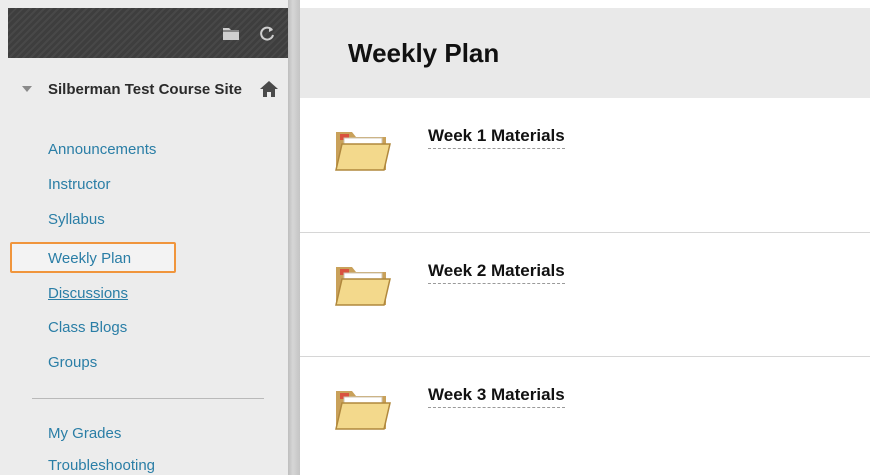 This screenshot has height=475, width=870. Describe the element at coordinates (496, 396) in the screenshot. I see `item-title-link: Week 3 Materials` at that location.